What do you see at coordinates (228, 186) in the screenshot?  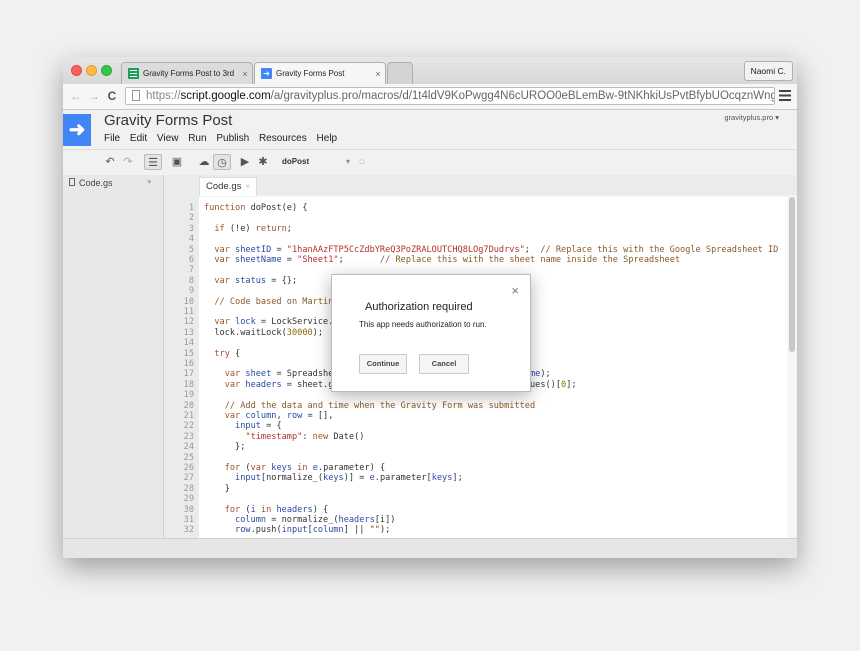 I see `tab-code-gs: Code.gs ×` at bounding box center [228, 186].